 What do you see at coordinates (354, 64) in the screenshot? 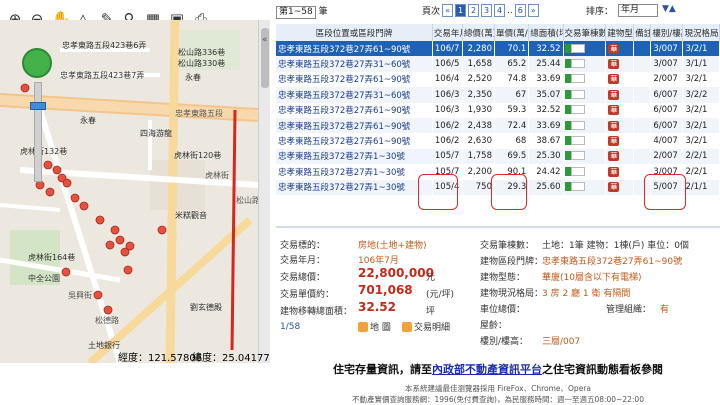
I see `row-address: 忠孝東路五段372巷27弄31~60號` at bounding box center [354, 64].